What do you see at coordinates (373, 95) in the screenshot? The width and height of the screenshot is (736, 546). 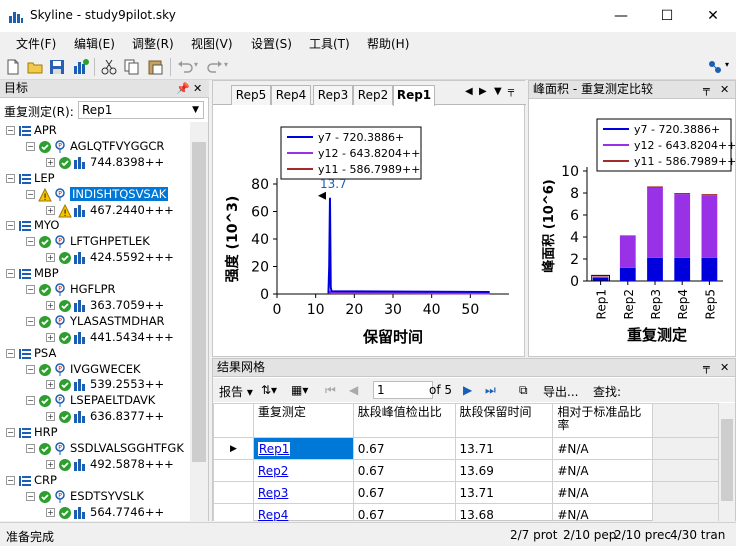 I see `tab-rep2: Rep2` at bounding box center [373, 95].